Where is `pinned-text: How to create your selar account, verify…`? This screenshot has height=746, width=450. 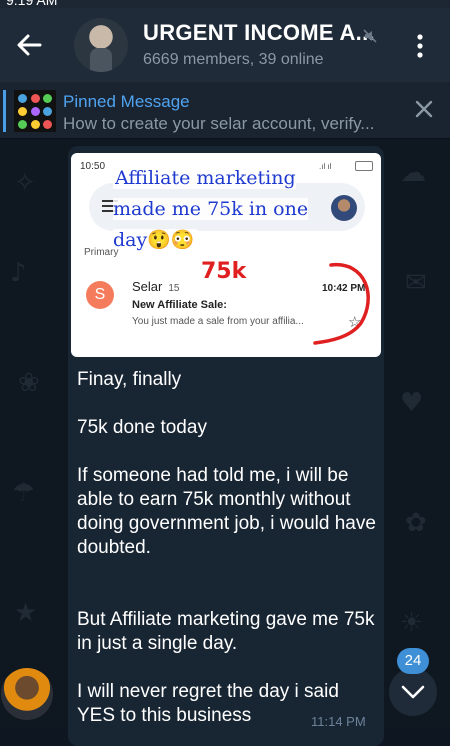
pinned-text: How to create your selar account, verify… is located at coordinates (219, 123).